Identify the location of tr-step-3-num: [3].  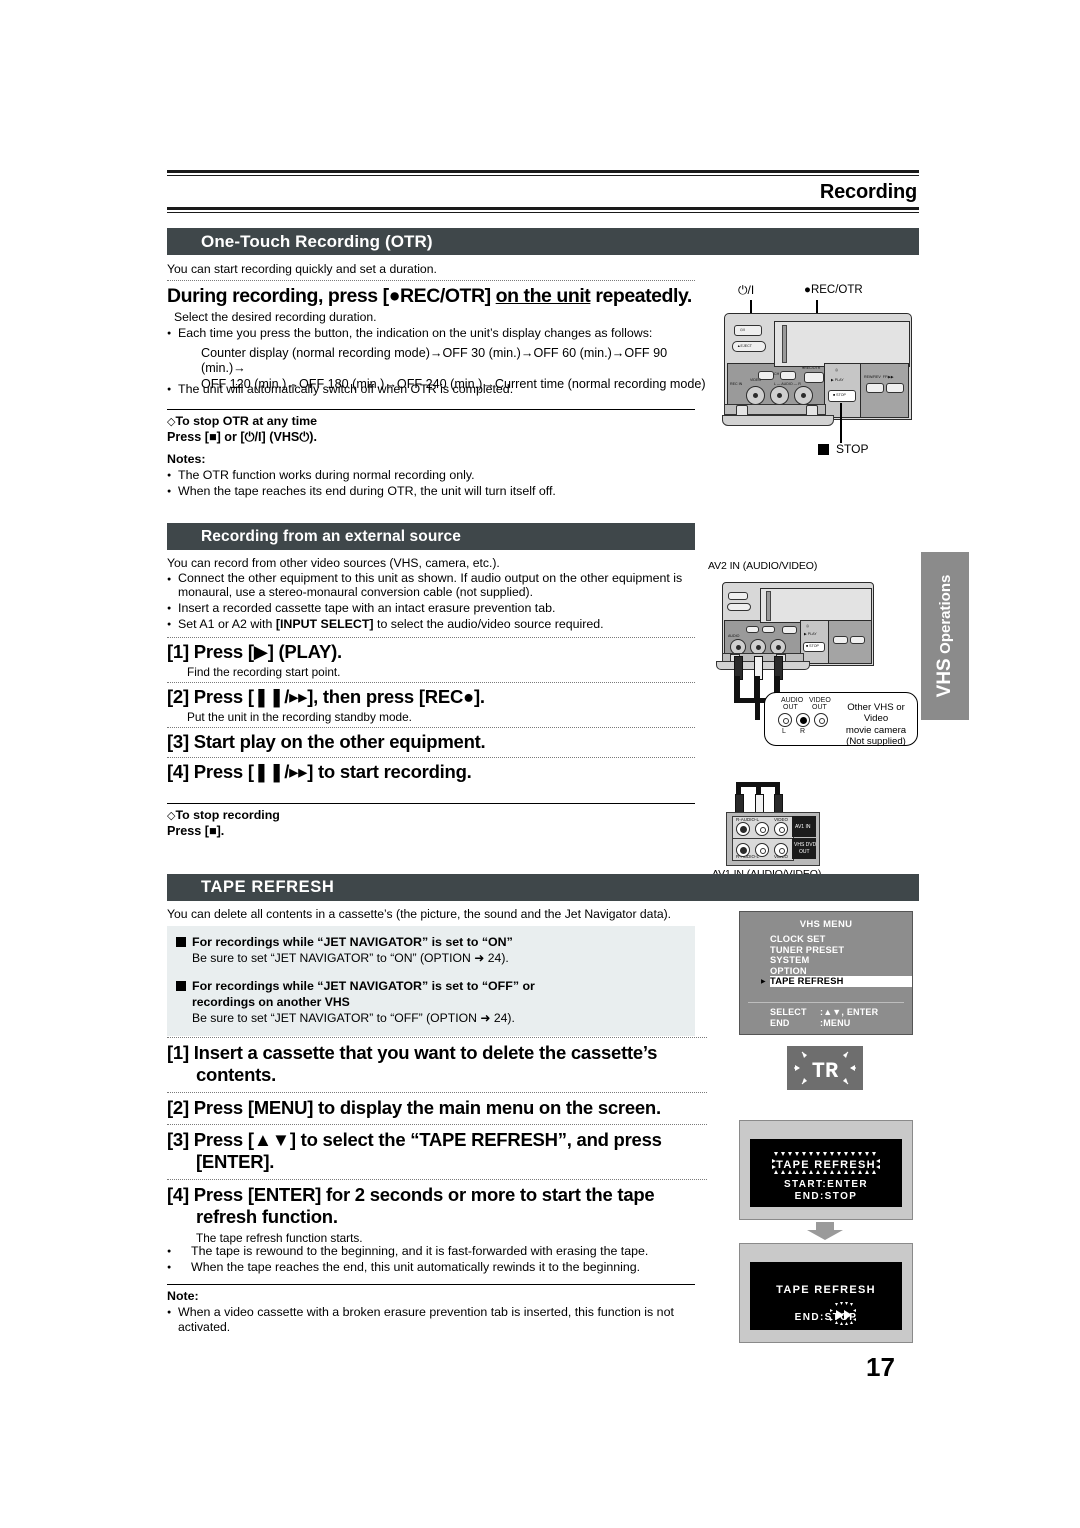
(178, 1139).